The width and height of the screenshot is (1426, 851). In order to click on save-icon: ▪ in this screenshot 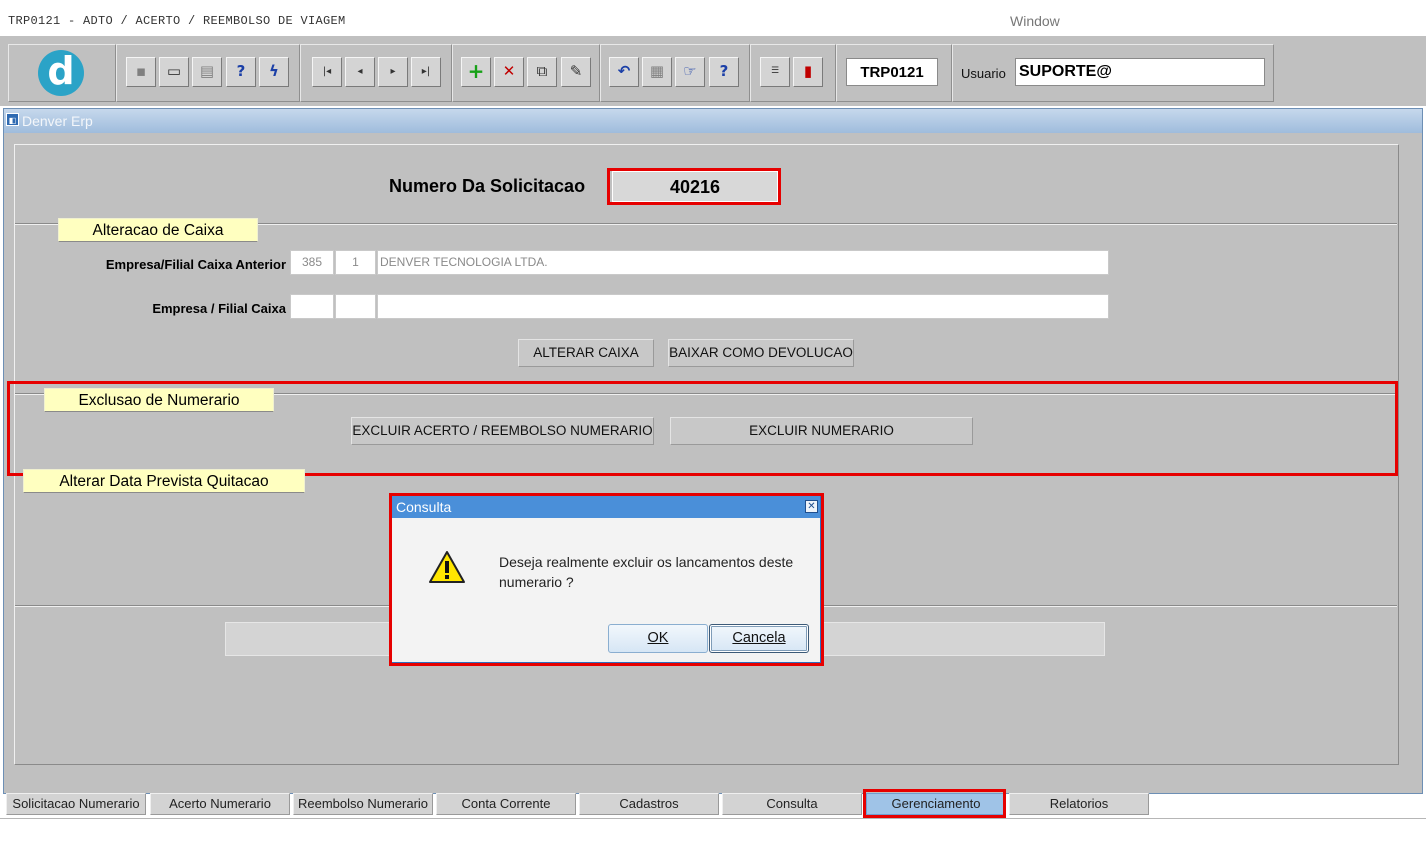, I will do `click(141, 72)`.